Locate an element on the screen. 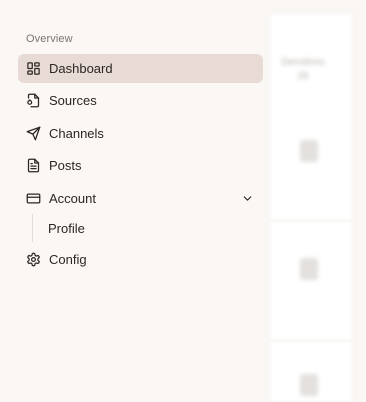  document-icon is located at coordinates (33, 165).